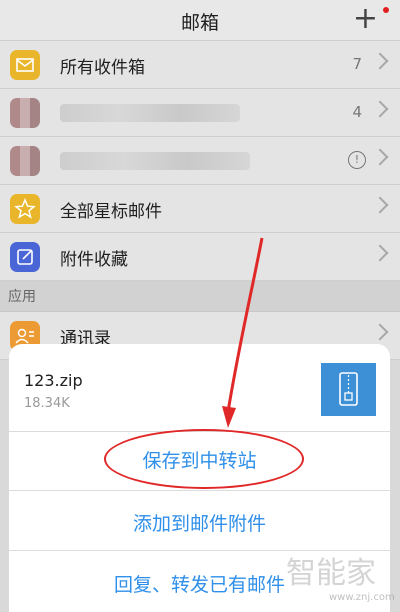 This screenshot has height=612, width=400. Describe the element at coordinates (243, 332) in the screenshot. I see `annotation-arrow` at that location.